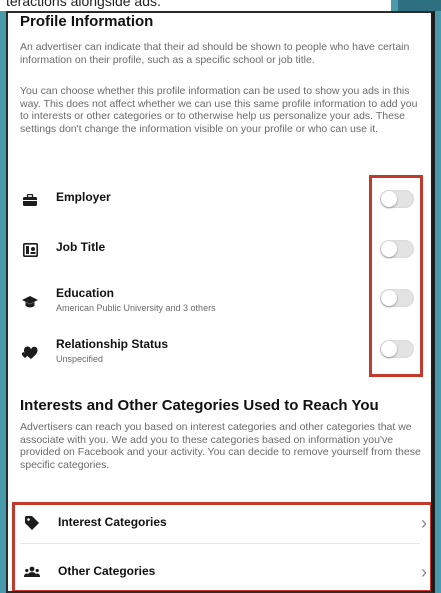 This screenshot has height=593, width=441. Describe the element at coordinates (396, 276) in the screenshot. I see `toggles-highlight-box` at that location.